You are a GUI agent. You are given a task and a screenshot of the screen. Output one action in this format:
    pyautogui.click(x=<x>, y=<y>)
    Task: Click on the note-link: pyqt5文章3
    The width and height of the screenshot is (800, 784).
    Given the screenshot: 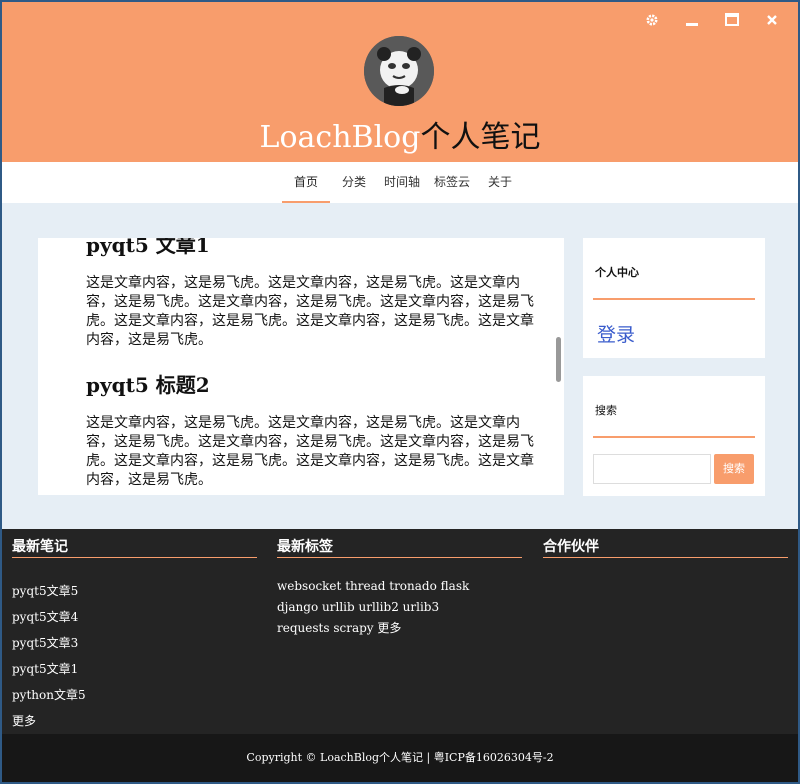 What is the action you would take?
    pyautogui.click(x=134, y=643)
    